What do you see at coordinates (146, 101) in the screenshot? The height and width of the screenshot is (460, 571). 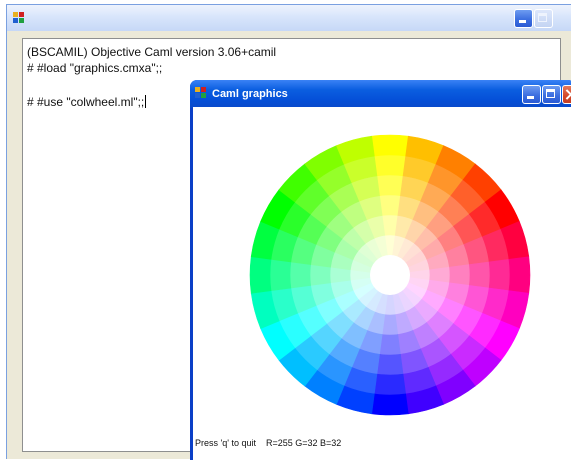 I see `text-caret` at bounding box center [146, 101].